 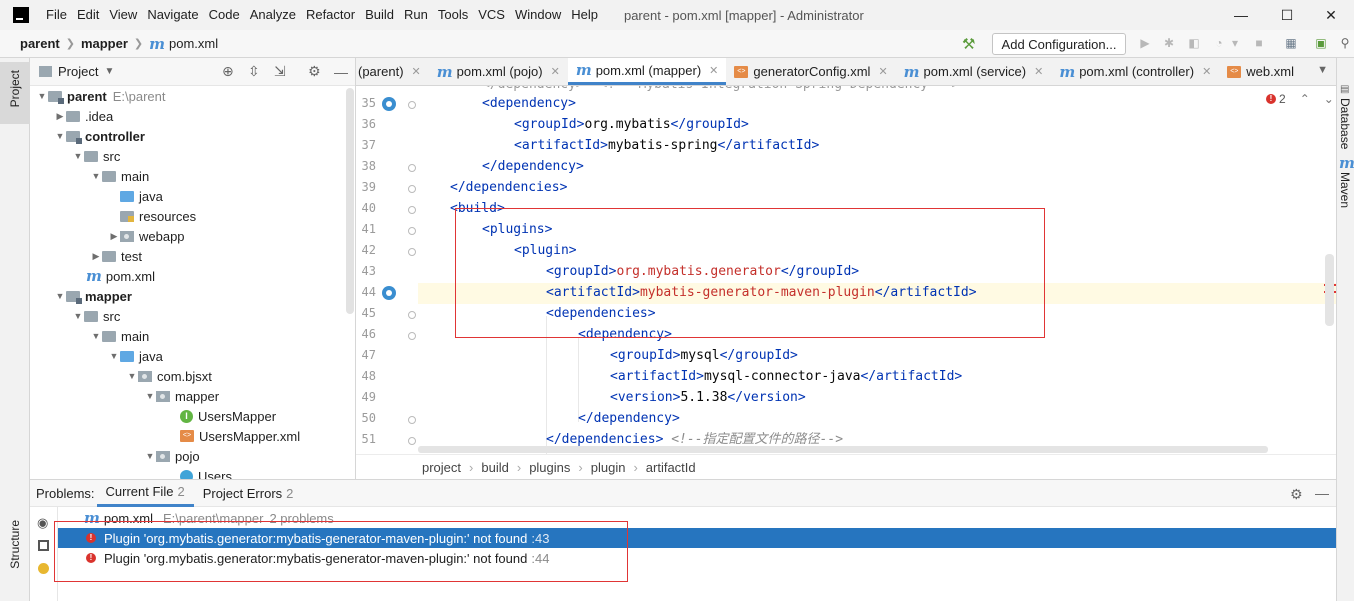 What do you see at coordinates (1219, 43) in the screenshot?
I see `profile-icon: ◔` at bounding box center [1219, 43].